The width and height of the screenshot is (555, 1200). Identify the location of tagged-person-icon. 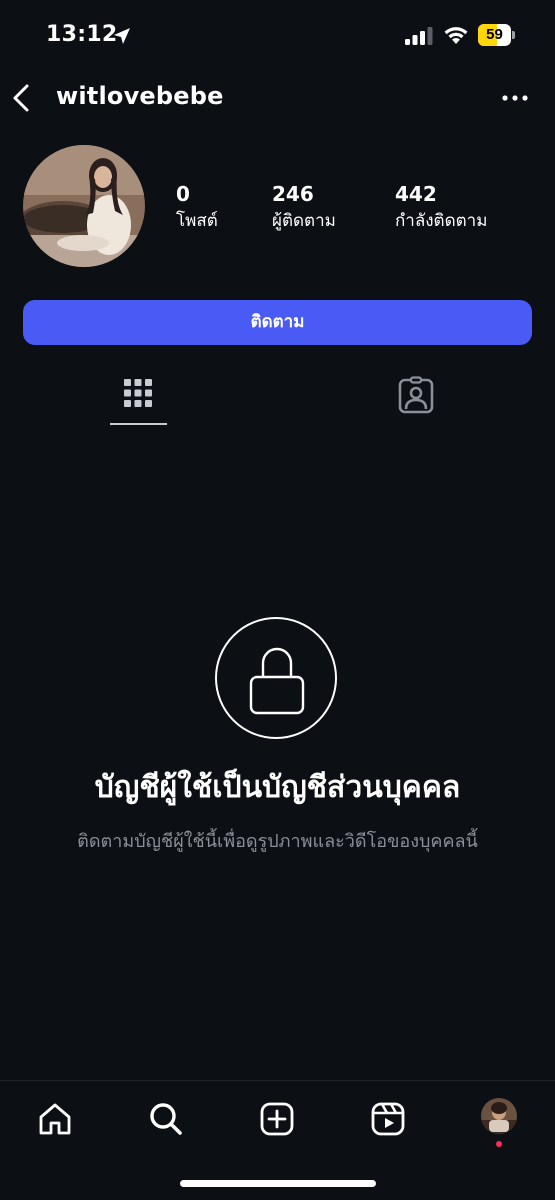
(416, 396).